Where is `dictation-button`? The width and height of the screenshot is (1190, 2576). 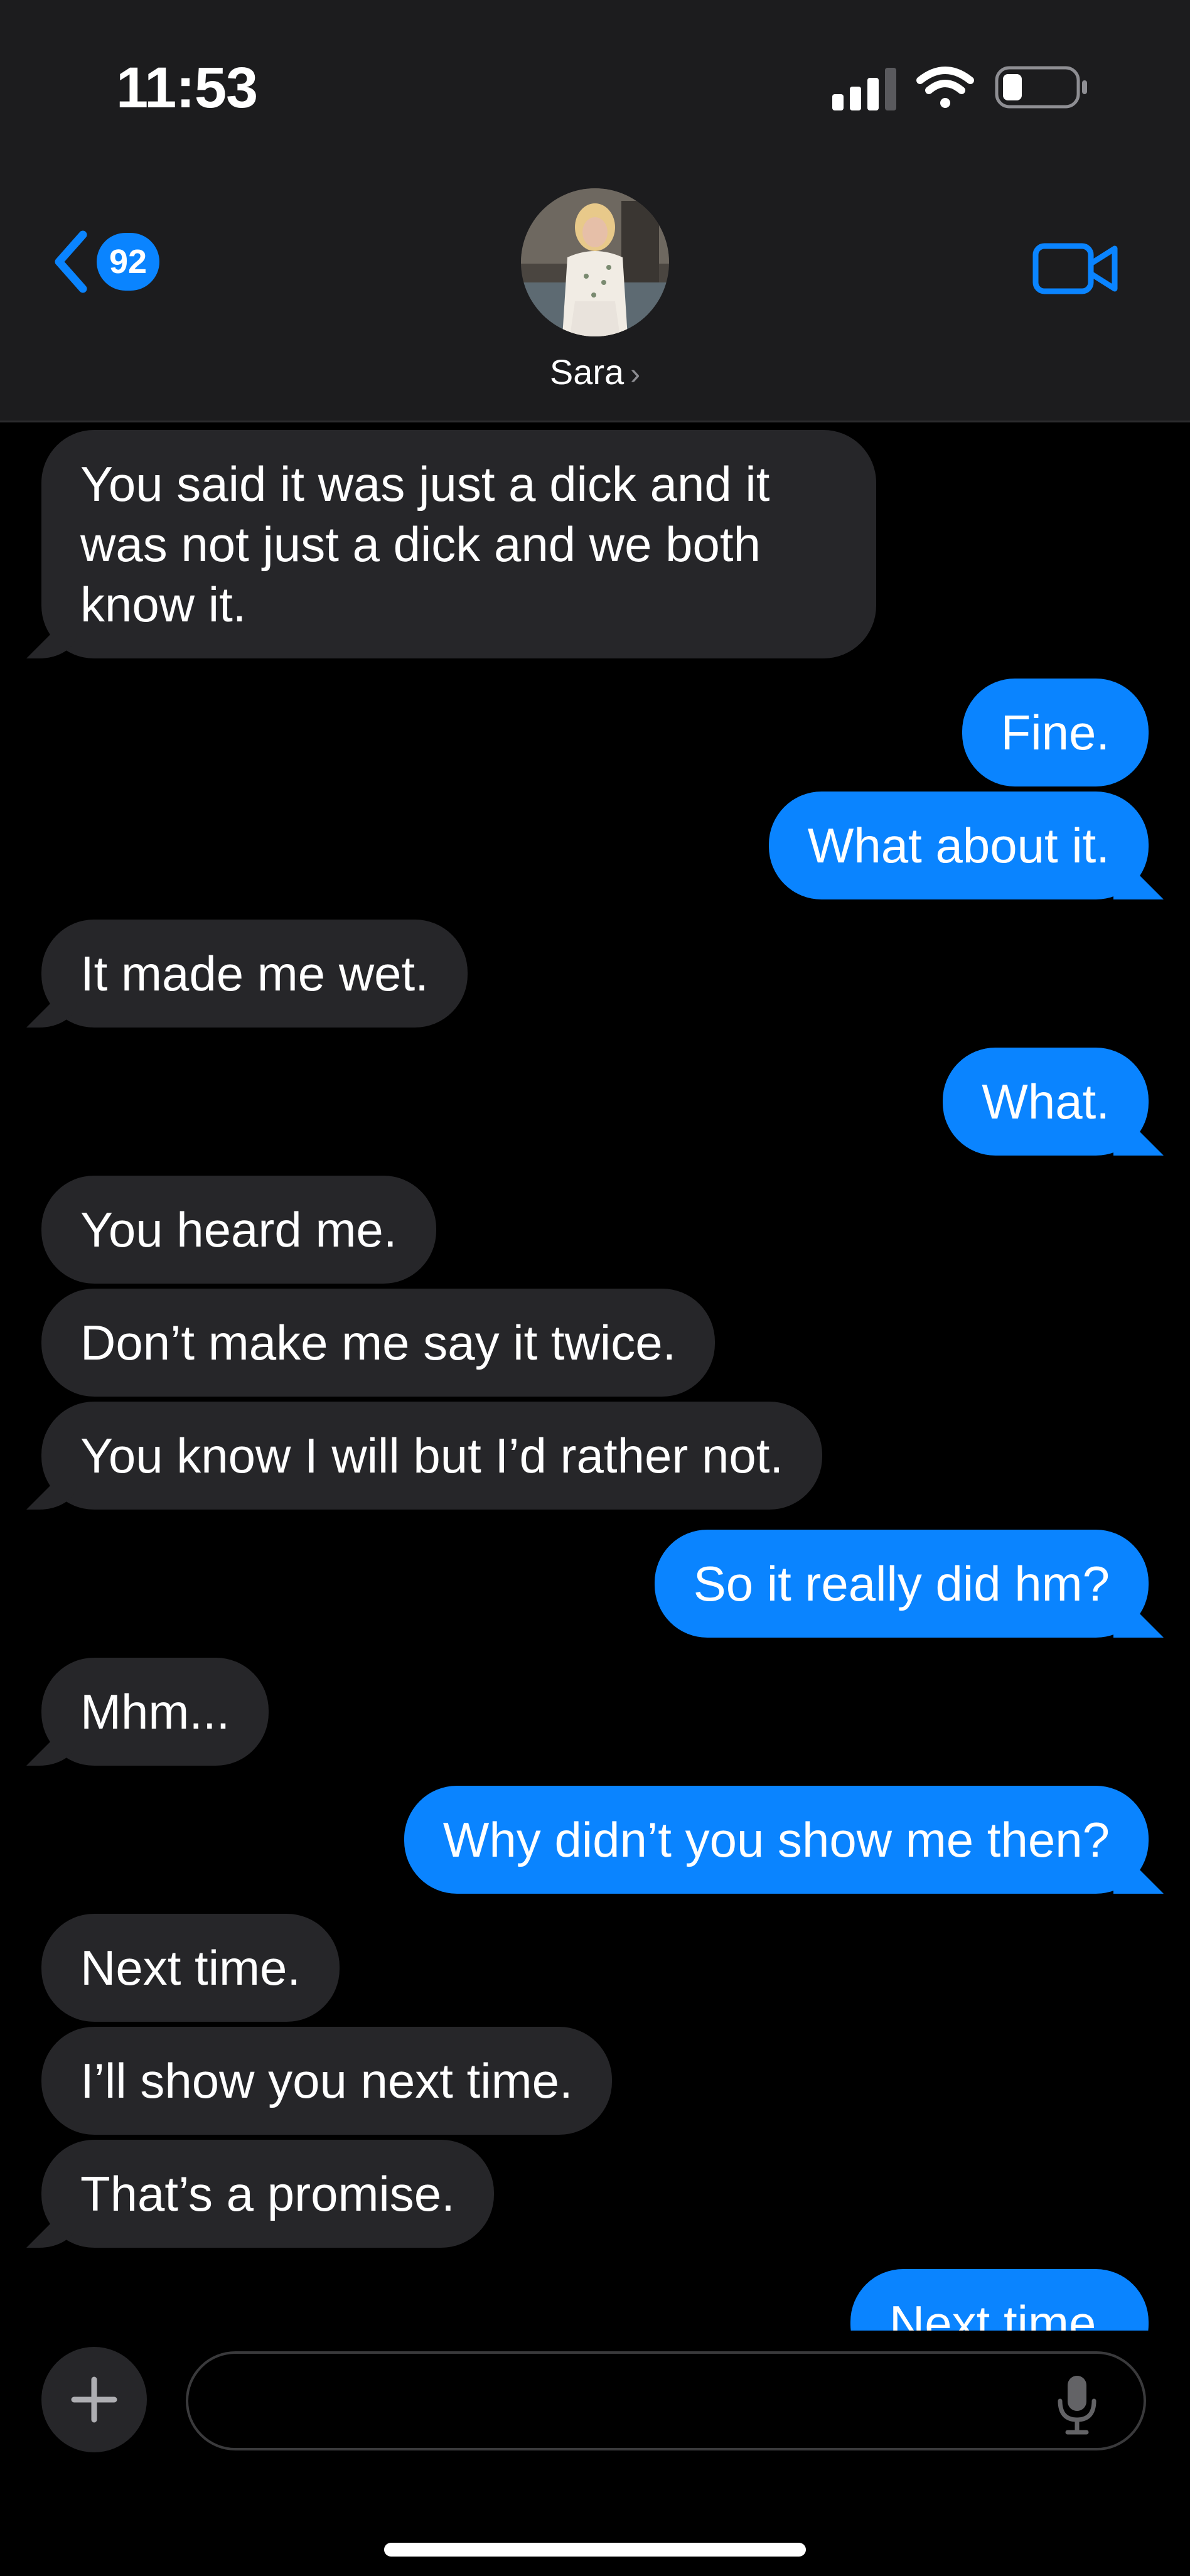 dictation-button is located at coordinates (1077, 2404).